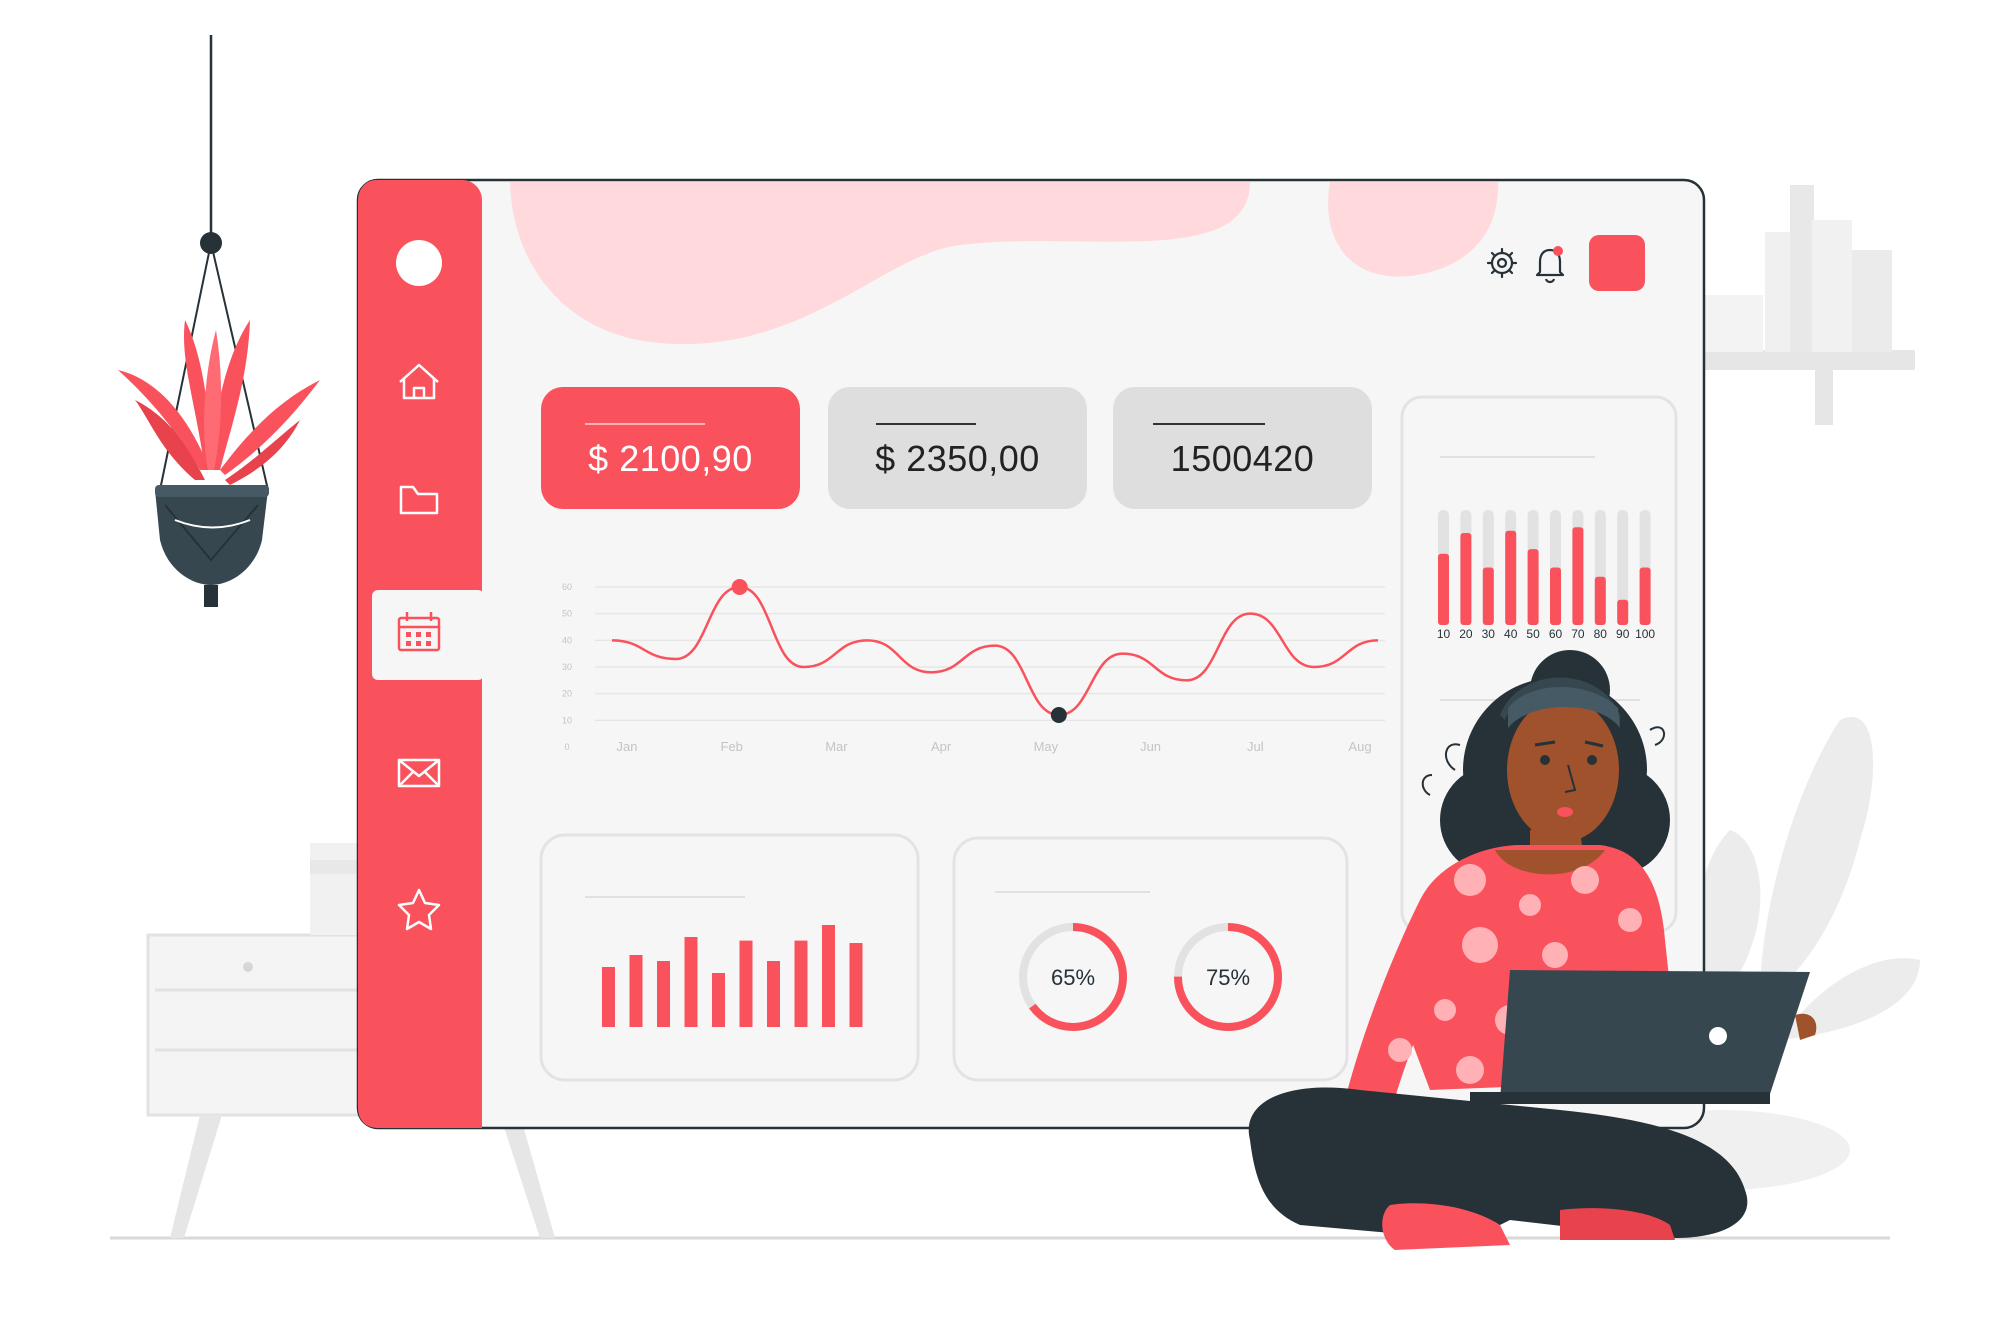 The height and width of the screenshot is (1333, 2000). I want to click on y-tick-label: 10, so click(567, 720).